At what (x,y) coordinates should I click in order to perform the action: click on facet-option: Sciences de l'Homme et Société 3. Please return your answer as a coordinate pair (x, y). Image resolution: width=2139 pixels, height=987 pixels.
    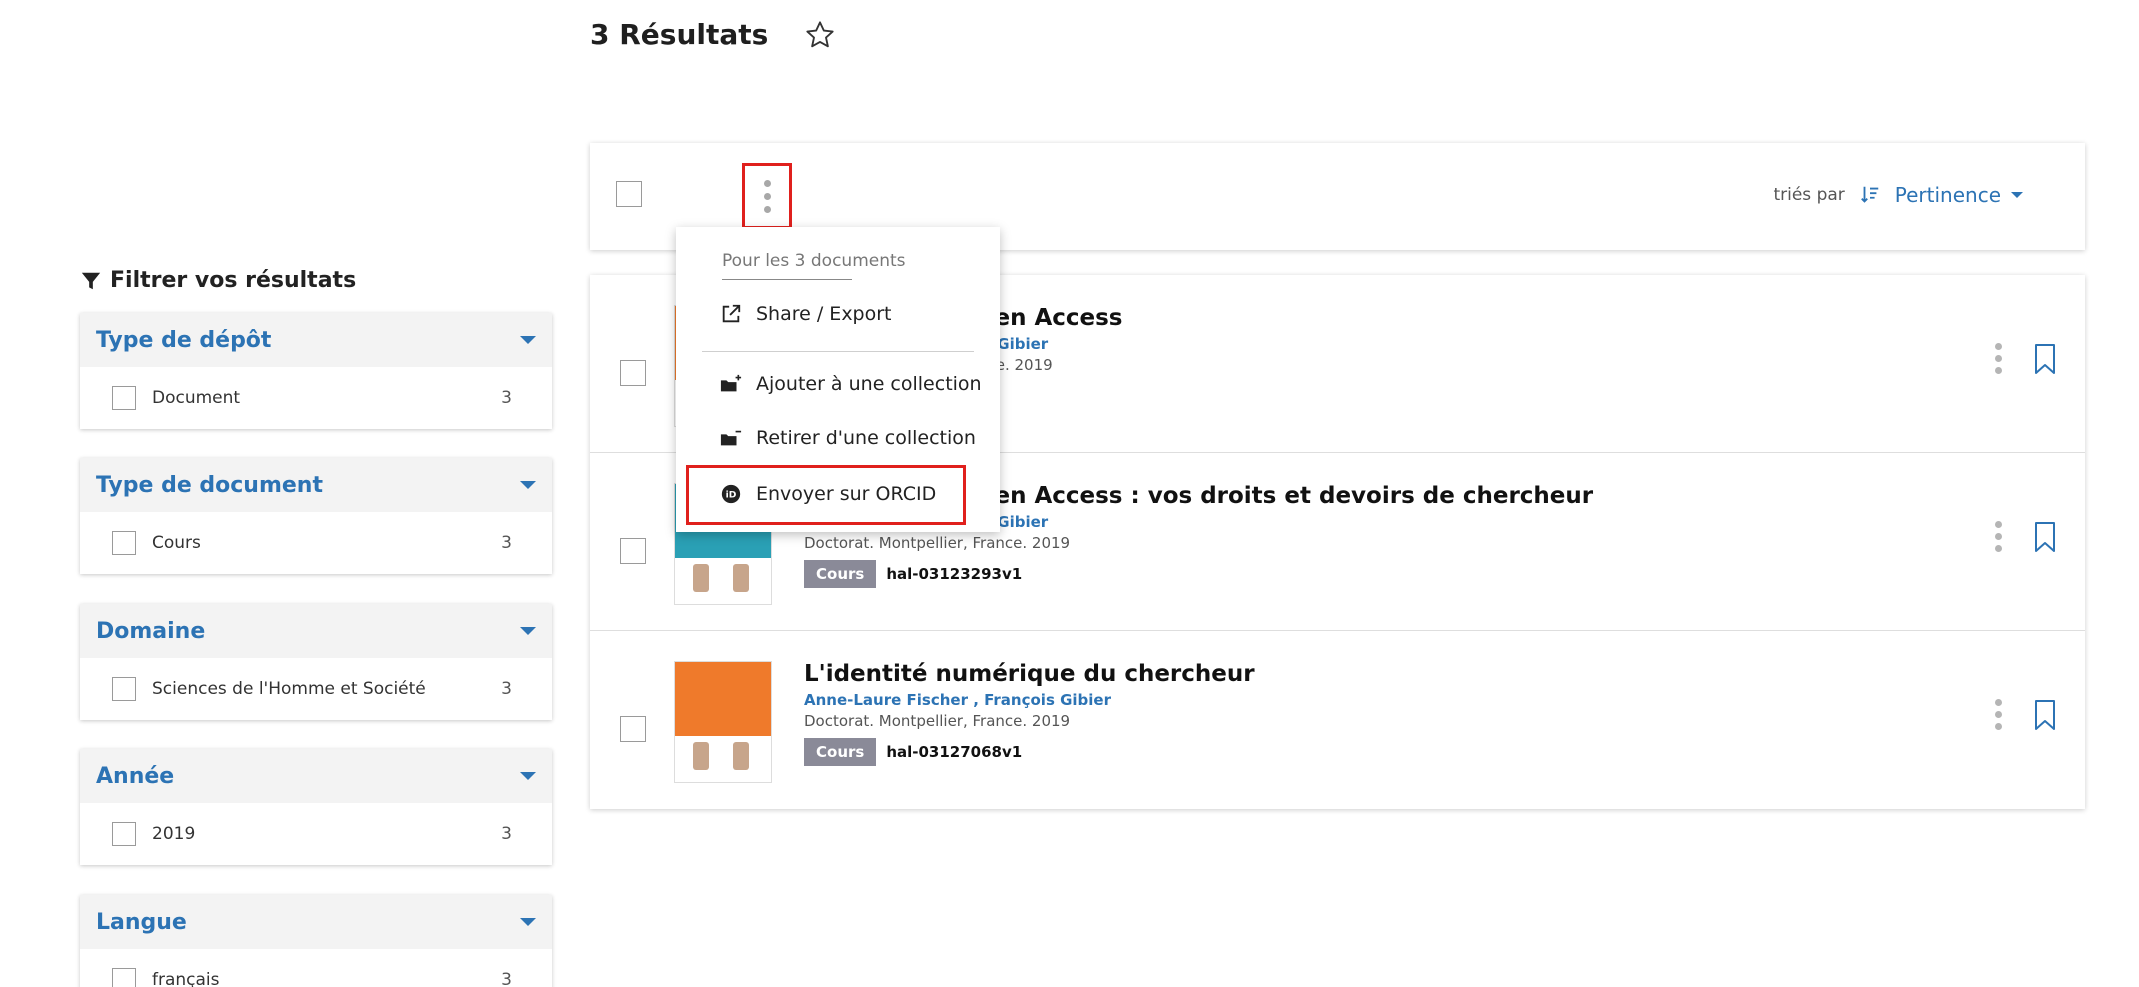
    Looking at the image, I should click on (316, 689).